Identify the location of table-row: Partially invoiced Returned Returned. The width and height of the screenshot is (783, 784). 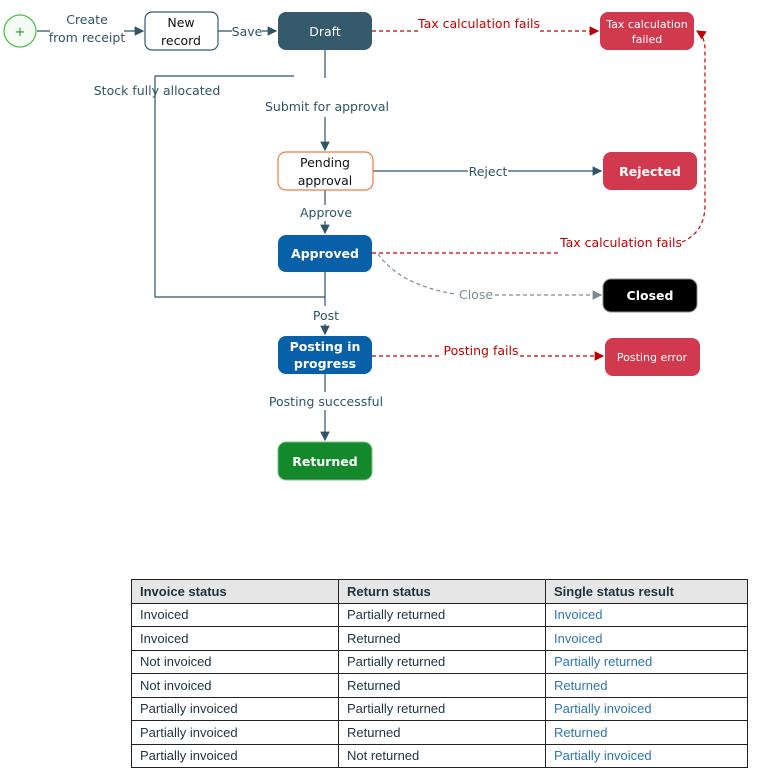
(439, 732).